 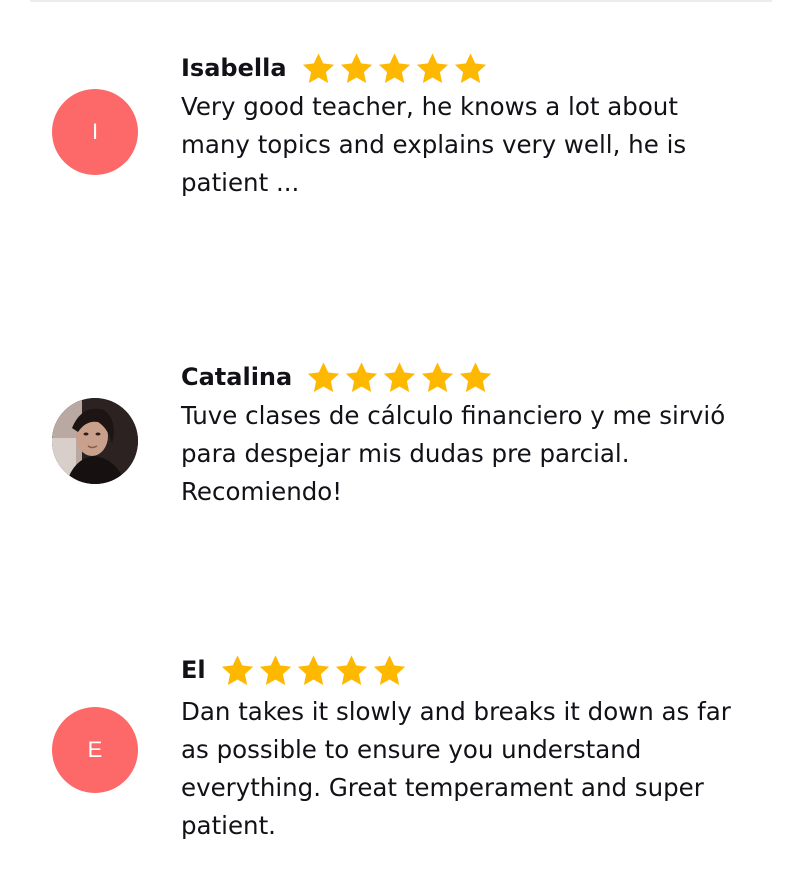 I want to click on avatar: E, so click(x=95, y=750).